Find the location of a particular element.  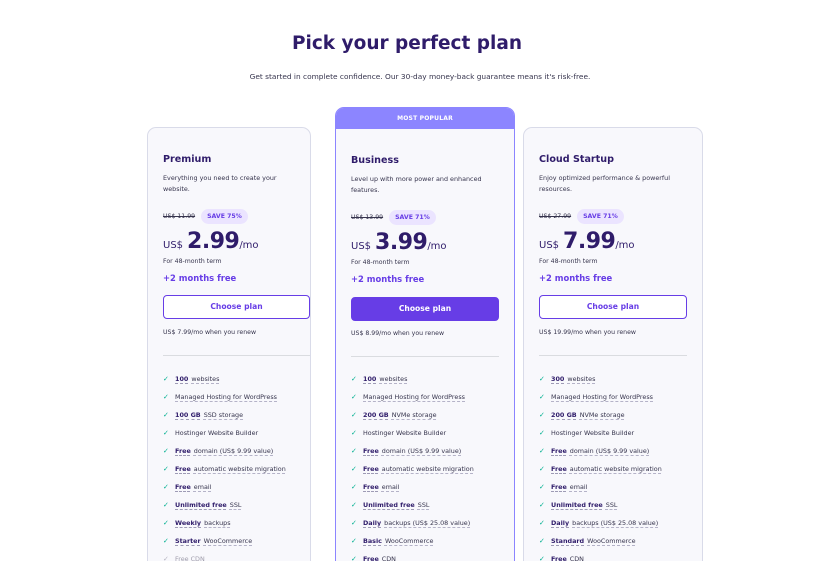

feature-highlight: Starter is located at coordinates (188, 541).